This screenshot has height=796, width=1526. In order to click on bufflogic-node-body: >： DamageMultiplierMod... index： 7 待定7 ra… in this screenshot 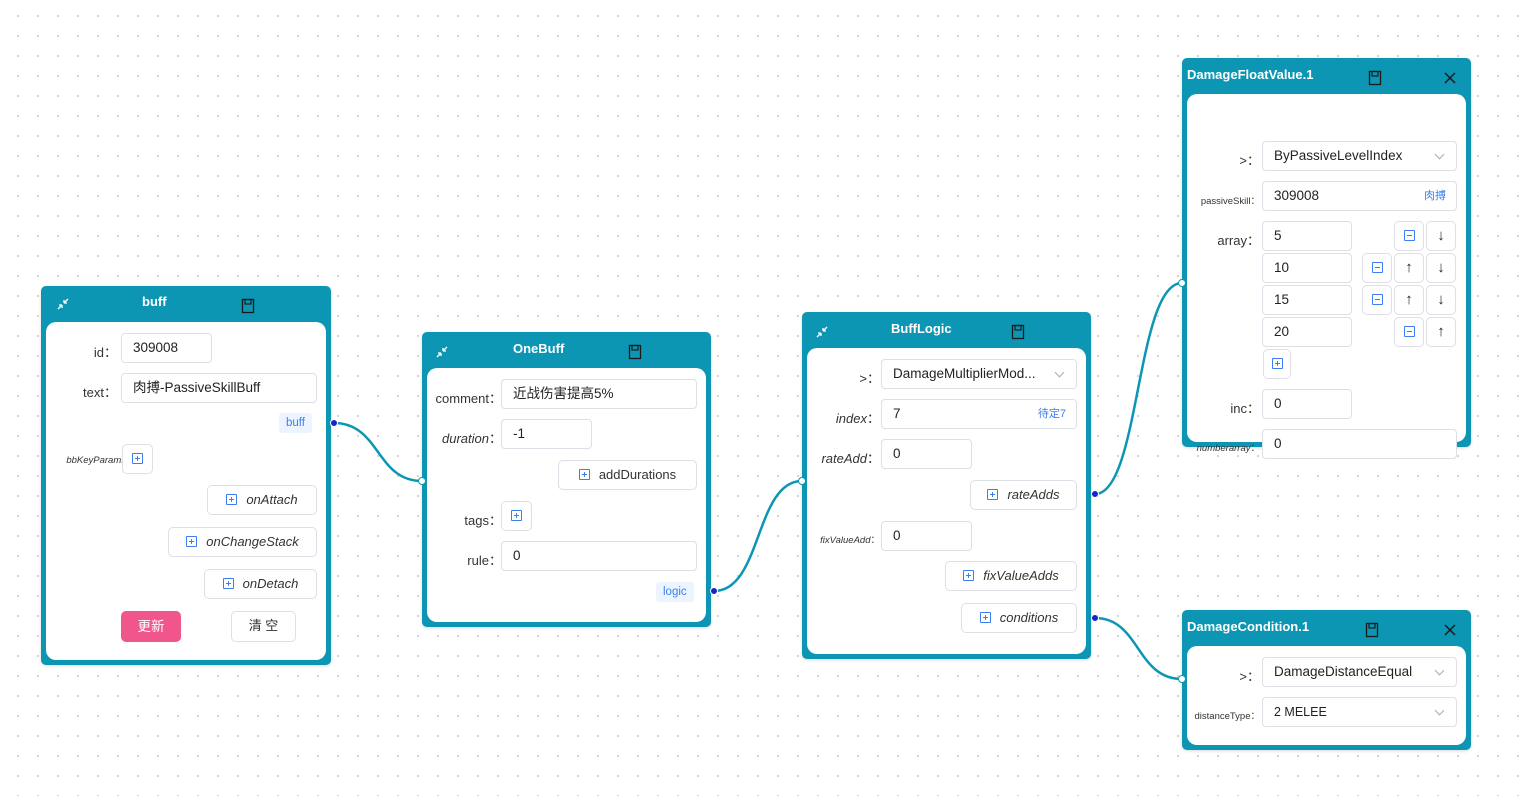, I will do `click(946, 501)`.